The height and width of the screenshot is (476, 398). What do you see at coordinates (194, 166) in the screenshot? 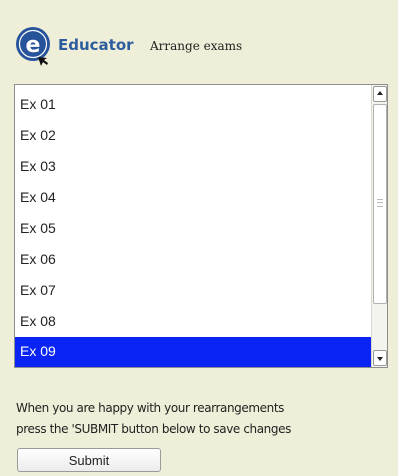
I see `exam-list-item: Ex 03` at bounding box center [194, 166].